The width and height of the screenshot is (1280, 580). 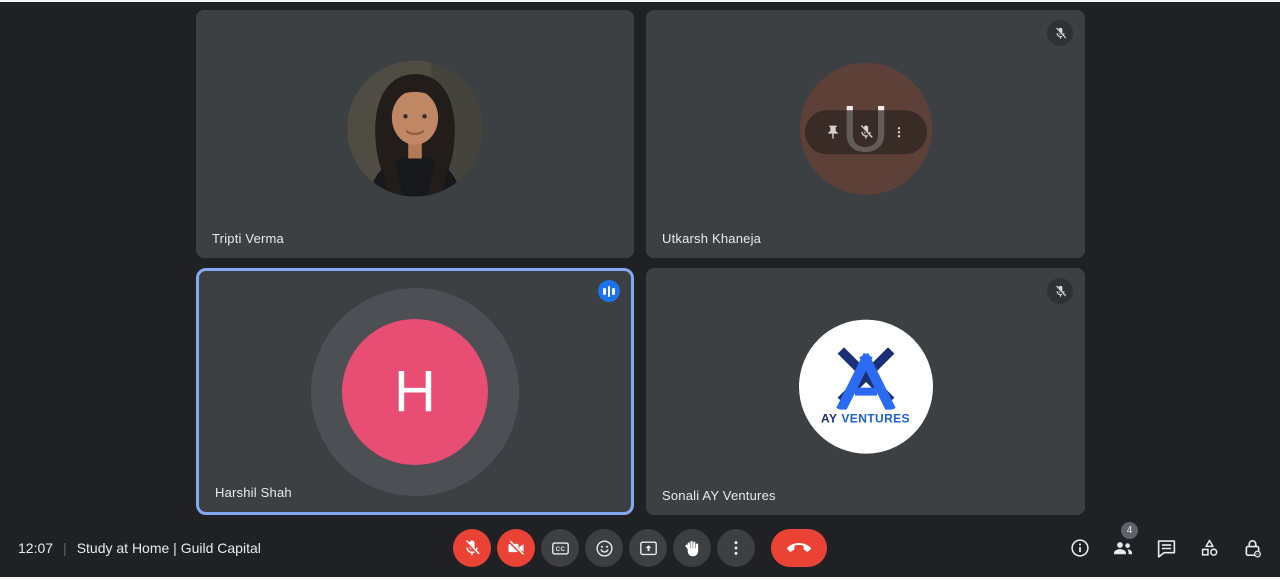 I want to click on pin-participant-button, so click(x=833, y=132).